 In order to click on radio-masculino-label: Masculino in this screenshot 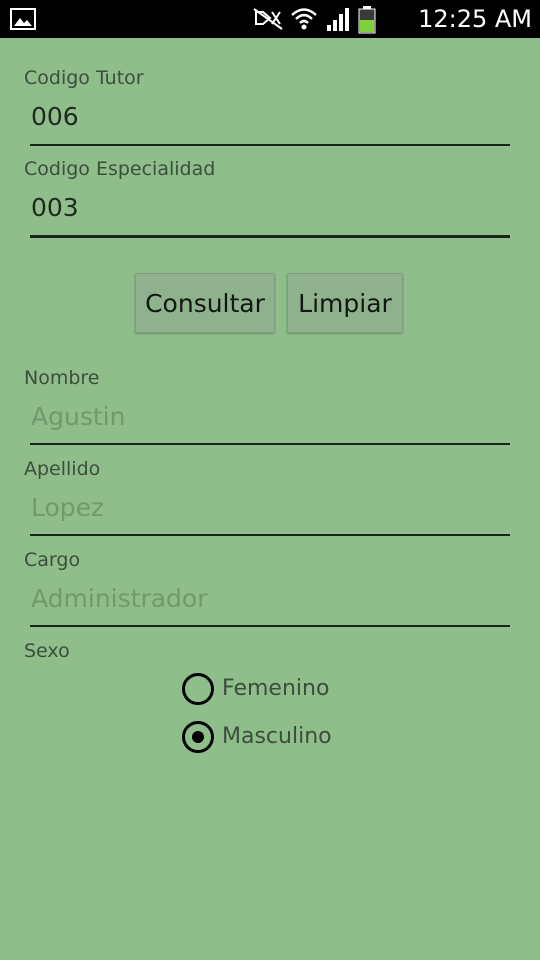, I will do `click(277, 737)`.